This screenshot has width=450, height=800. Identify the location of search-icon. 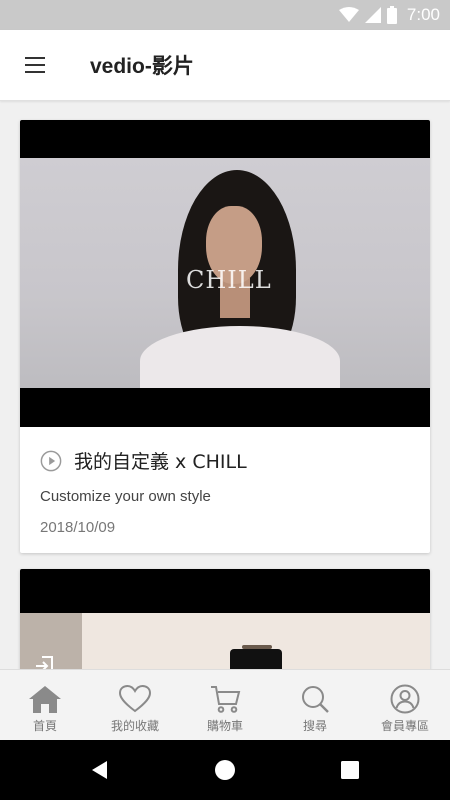
(315, 699).